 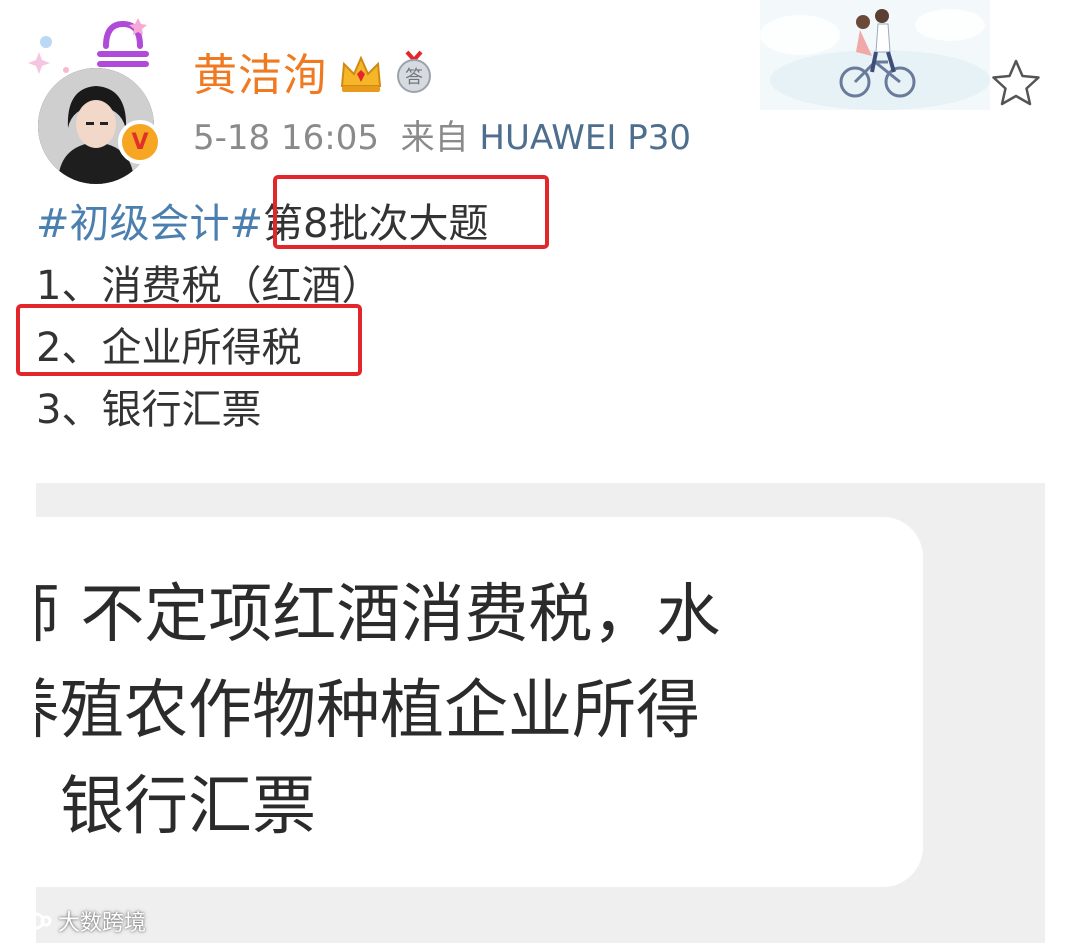 I want to click on chat-bubble-line: 养殖农作物种植企业所得, so click(x=368, y=711).